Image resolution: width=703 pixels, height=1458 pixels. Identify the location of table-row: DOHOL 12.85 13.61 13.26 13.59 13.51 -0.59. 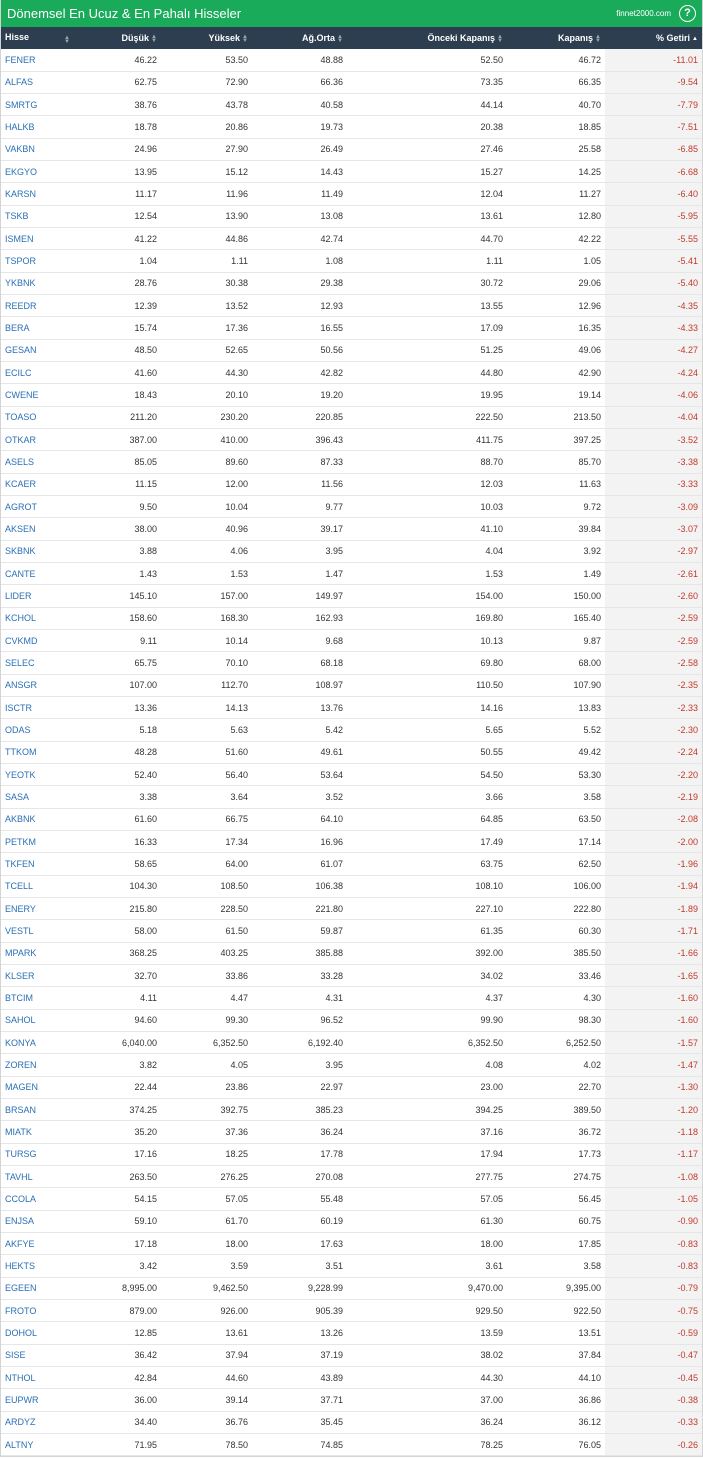
(351, 1333).